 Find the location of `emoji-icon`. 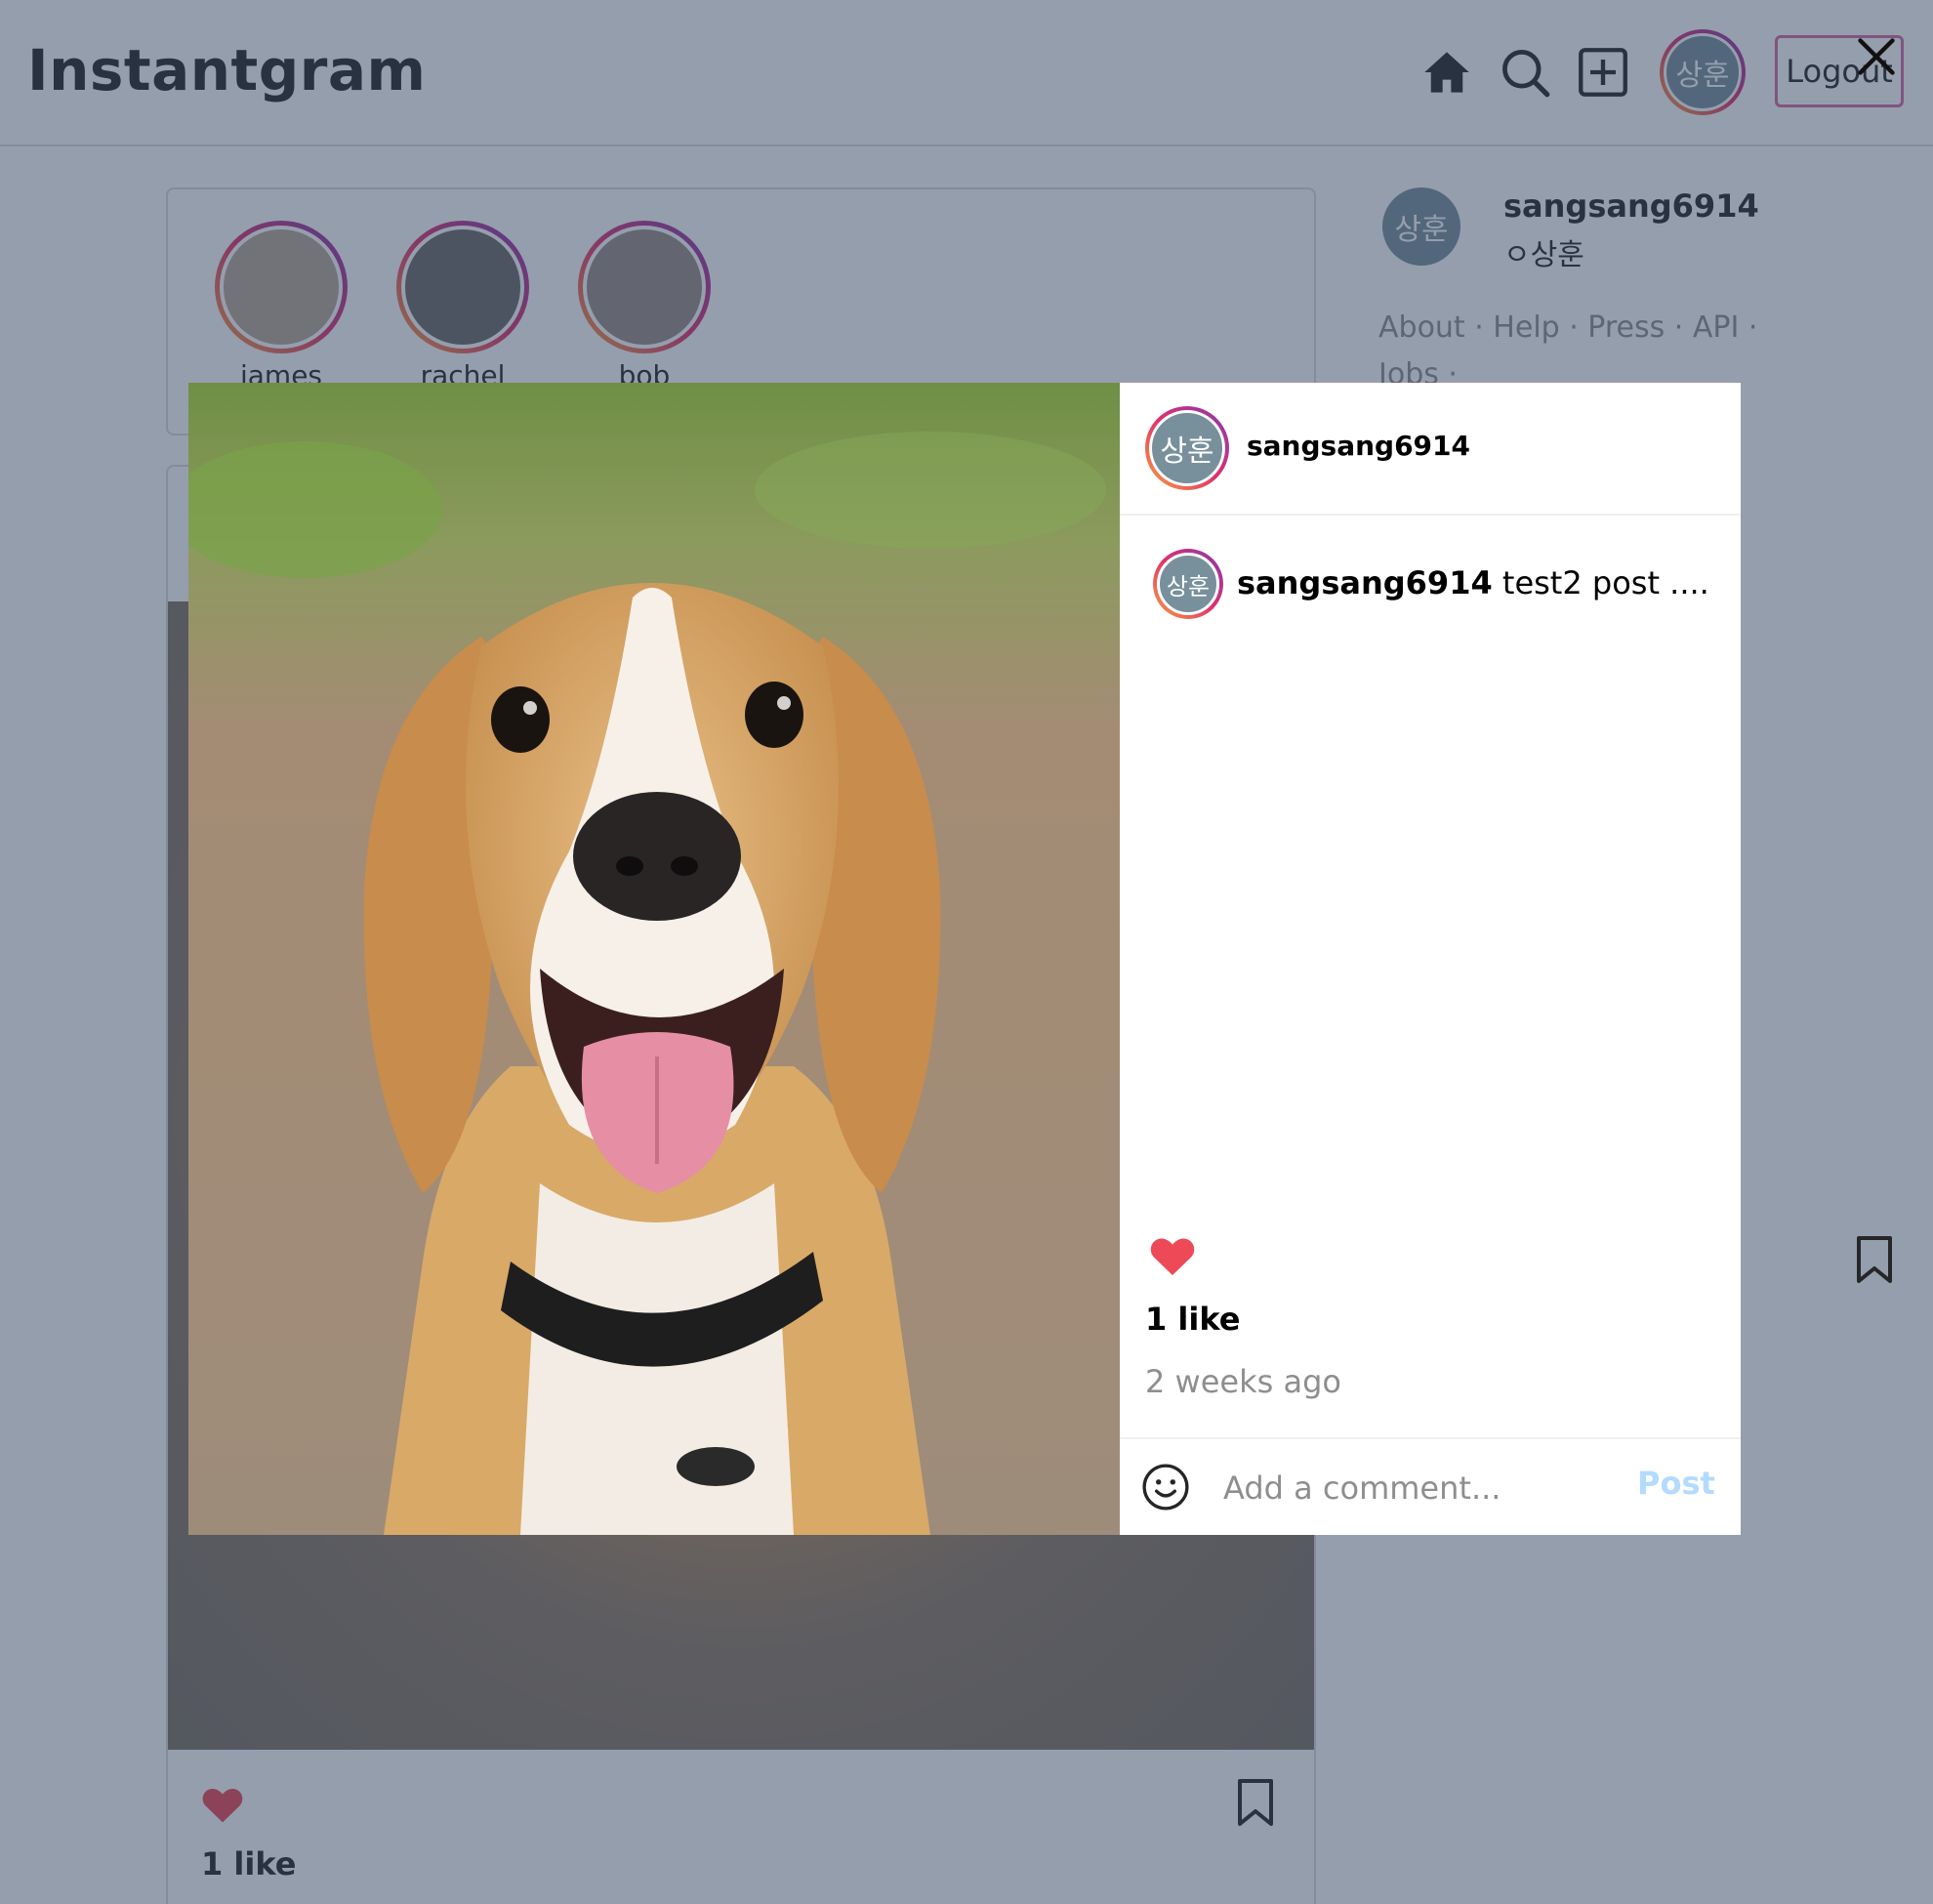

emoji-icon is located at coordinates (1165, 1487).